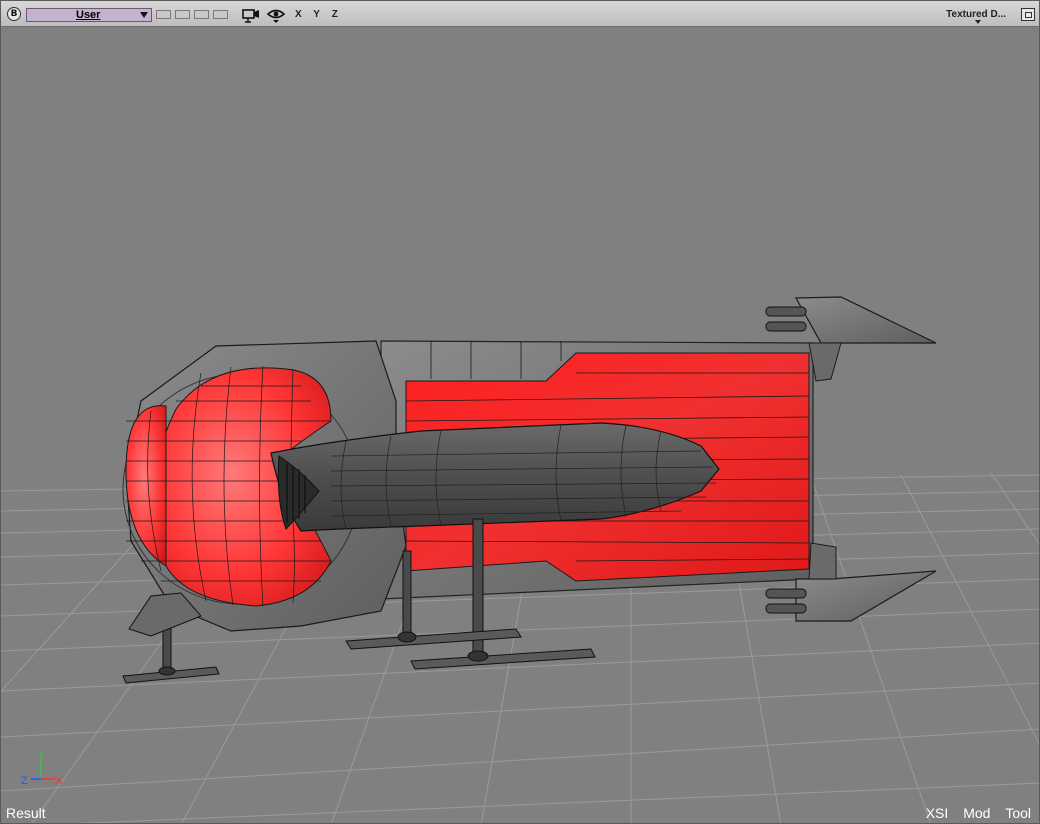 This screenshot has width=1040, height=824. What do you see at coordinates (937, 813) in the screenshot?
I see `xsi-mode-button: XSI` at bounding box center [937, 813].